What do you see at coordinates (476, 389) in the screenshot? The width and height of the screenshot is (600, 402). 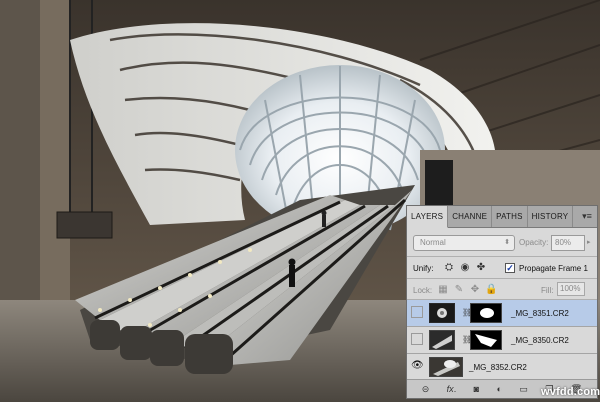 I see `mask-icon: ◙` at bounding box center [476, 389].